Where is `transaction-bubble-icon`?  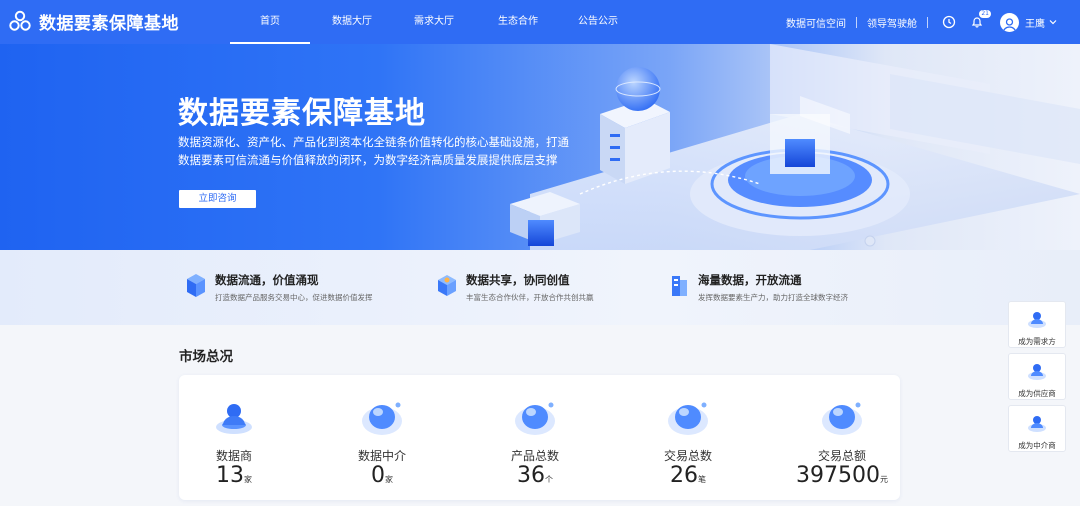
transaction-bubble-icon is located at coordinates (688, 418).